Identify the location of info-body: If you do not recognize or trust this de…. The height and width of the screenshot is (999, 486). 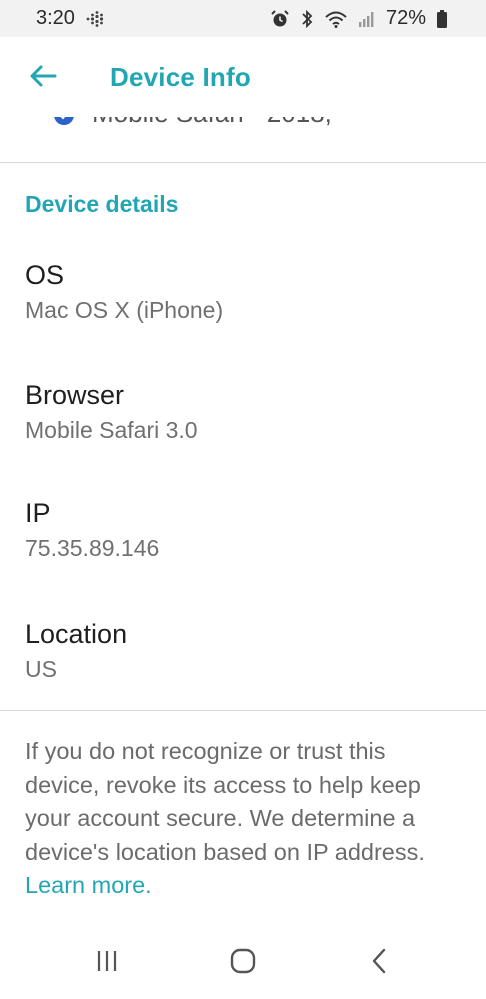
(225, 801).